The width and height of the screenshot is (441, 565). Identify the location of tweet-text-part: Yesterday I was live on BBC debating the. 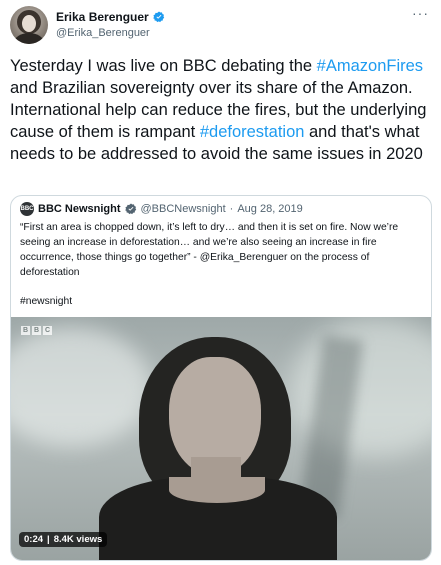
(163, 66).